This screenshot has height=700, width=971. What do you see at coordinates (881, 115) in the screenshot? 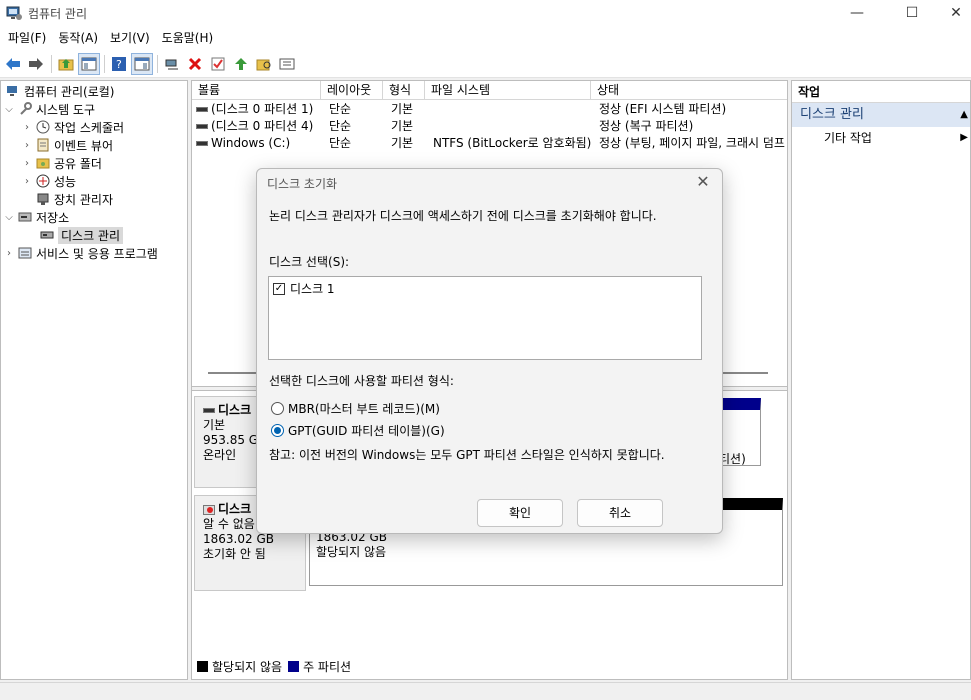
I see `actions-section-disk-management: 디스크 관리 ▲` at bounding box center [881, 115].